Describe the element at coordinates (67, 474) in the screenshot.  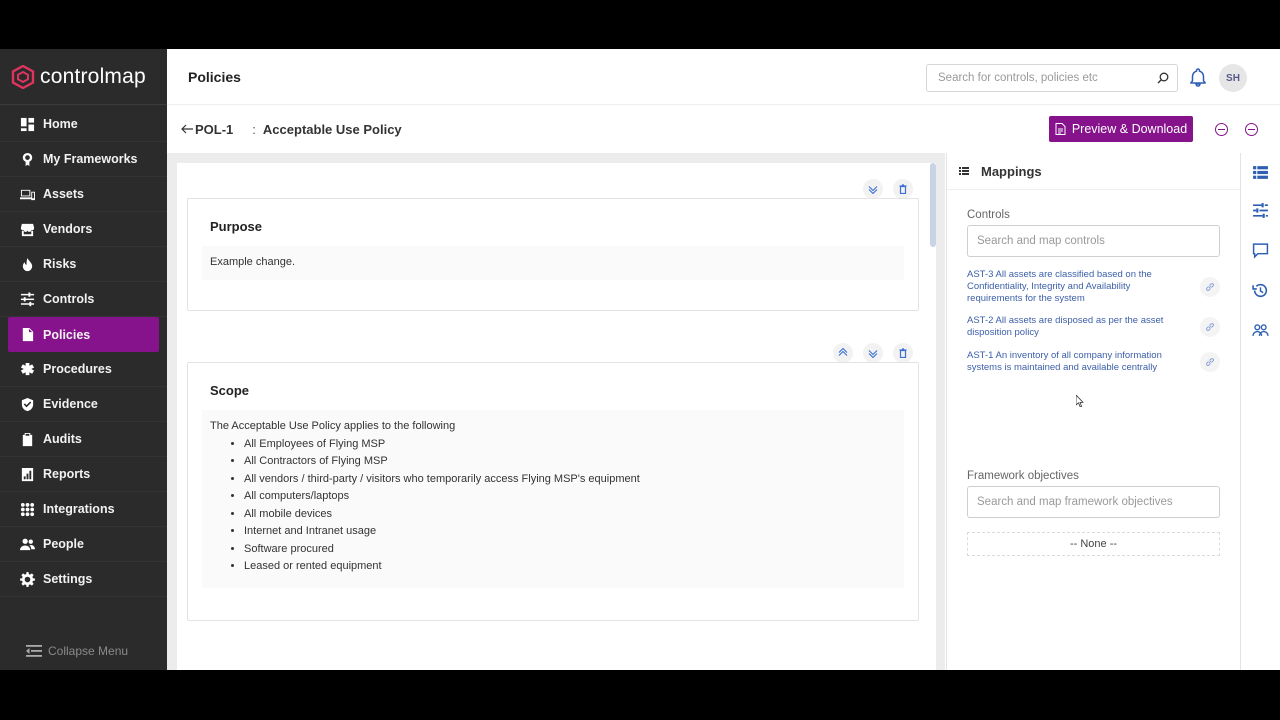
I see `sidebar-item-label: Reports` at that location.